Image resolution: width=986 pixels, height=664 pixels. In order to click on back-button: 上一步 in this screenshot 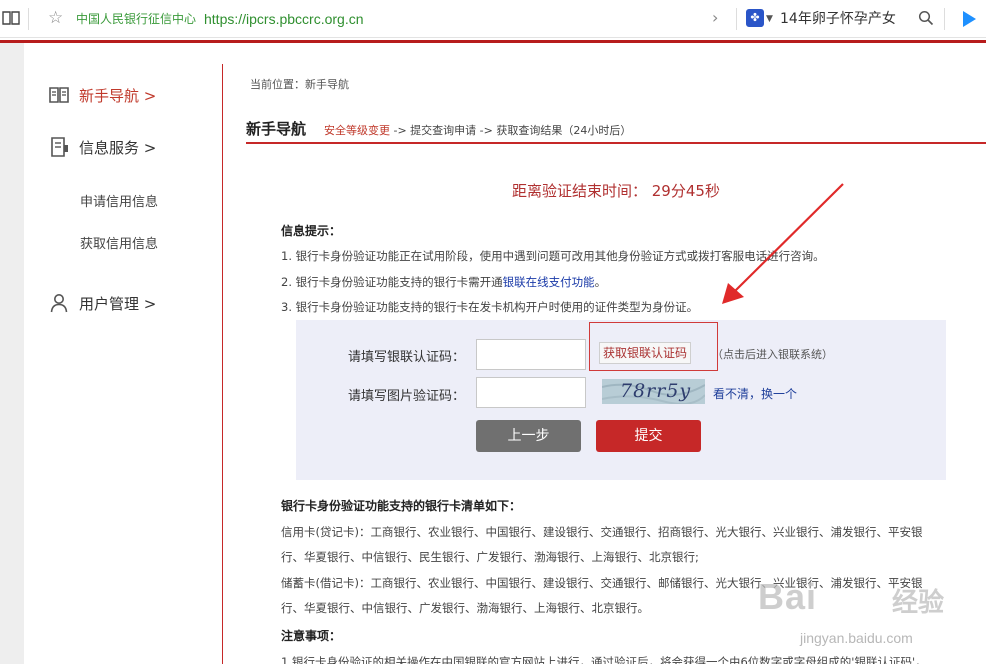, I will do `click(528, 436)`.